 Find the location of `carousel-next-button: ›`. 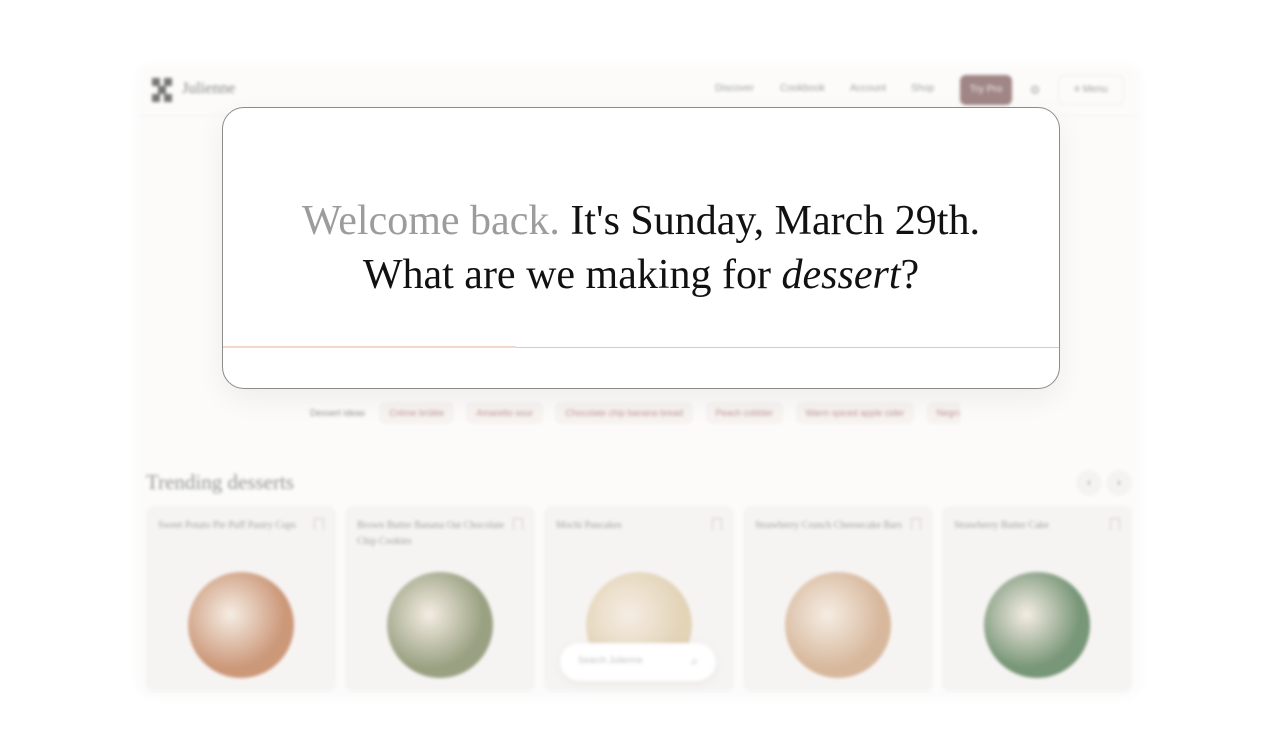

carousel-next-button: › is located at coordinates (1119, 483).